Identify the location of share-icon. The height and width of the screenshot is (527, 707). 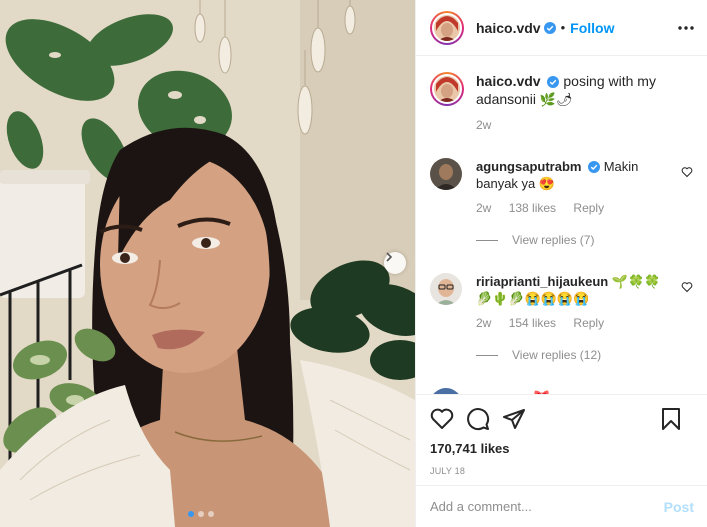
(514, 419).